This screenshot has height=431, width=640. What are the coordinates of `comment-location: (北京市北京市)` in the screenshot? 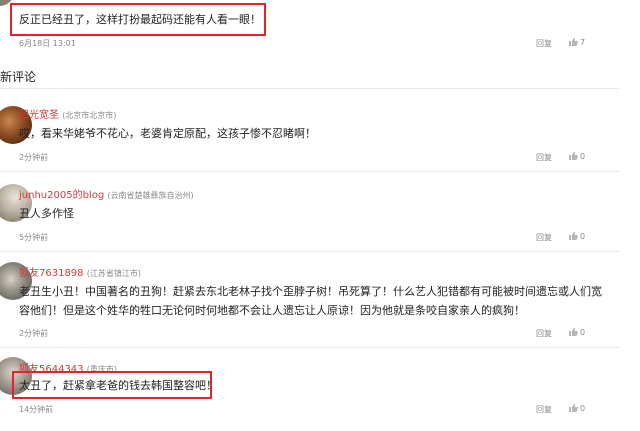 It's located at (89, 115).